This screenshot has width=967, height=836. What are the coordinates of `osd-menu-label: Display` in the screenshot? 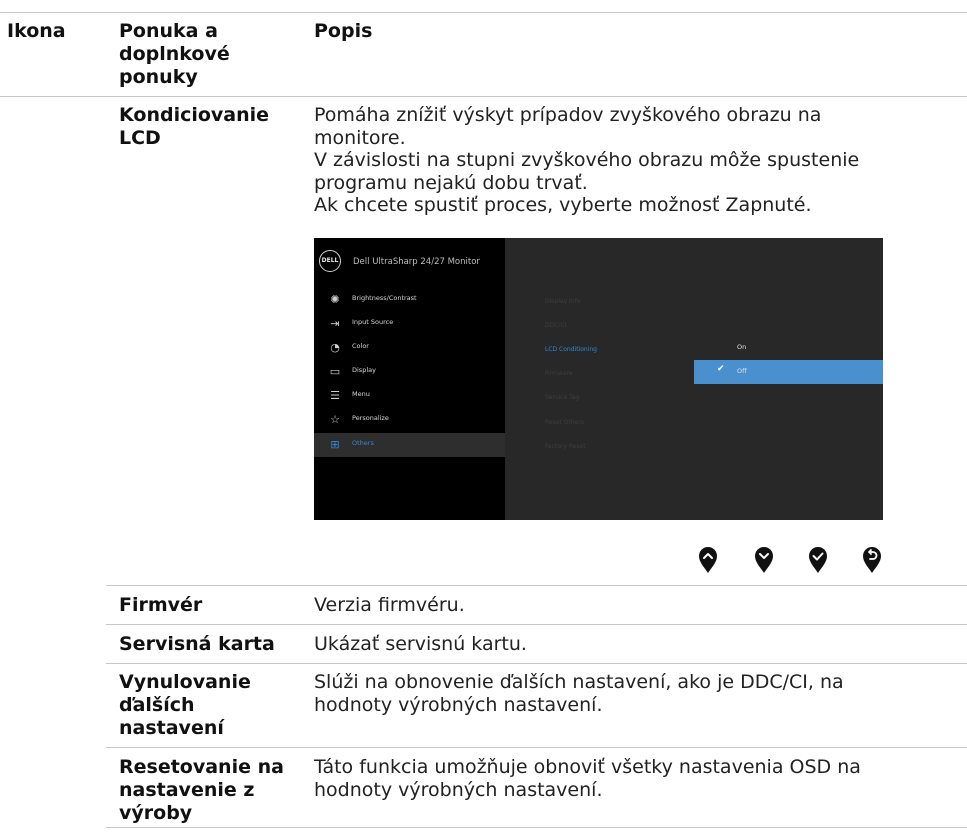 It's located at (364, 370).